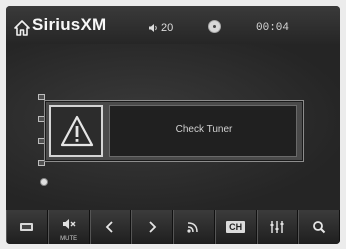  I want to click on alert-icon-box, so click(76, 131).